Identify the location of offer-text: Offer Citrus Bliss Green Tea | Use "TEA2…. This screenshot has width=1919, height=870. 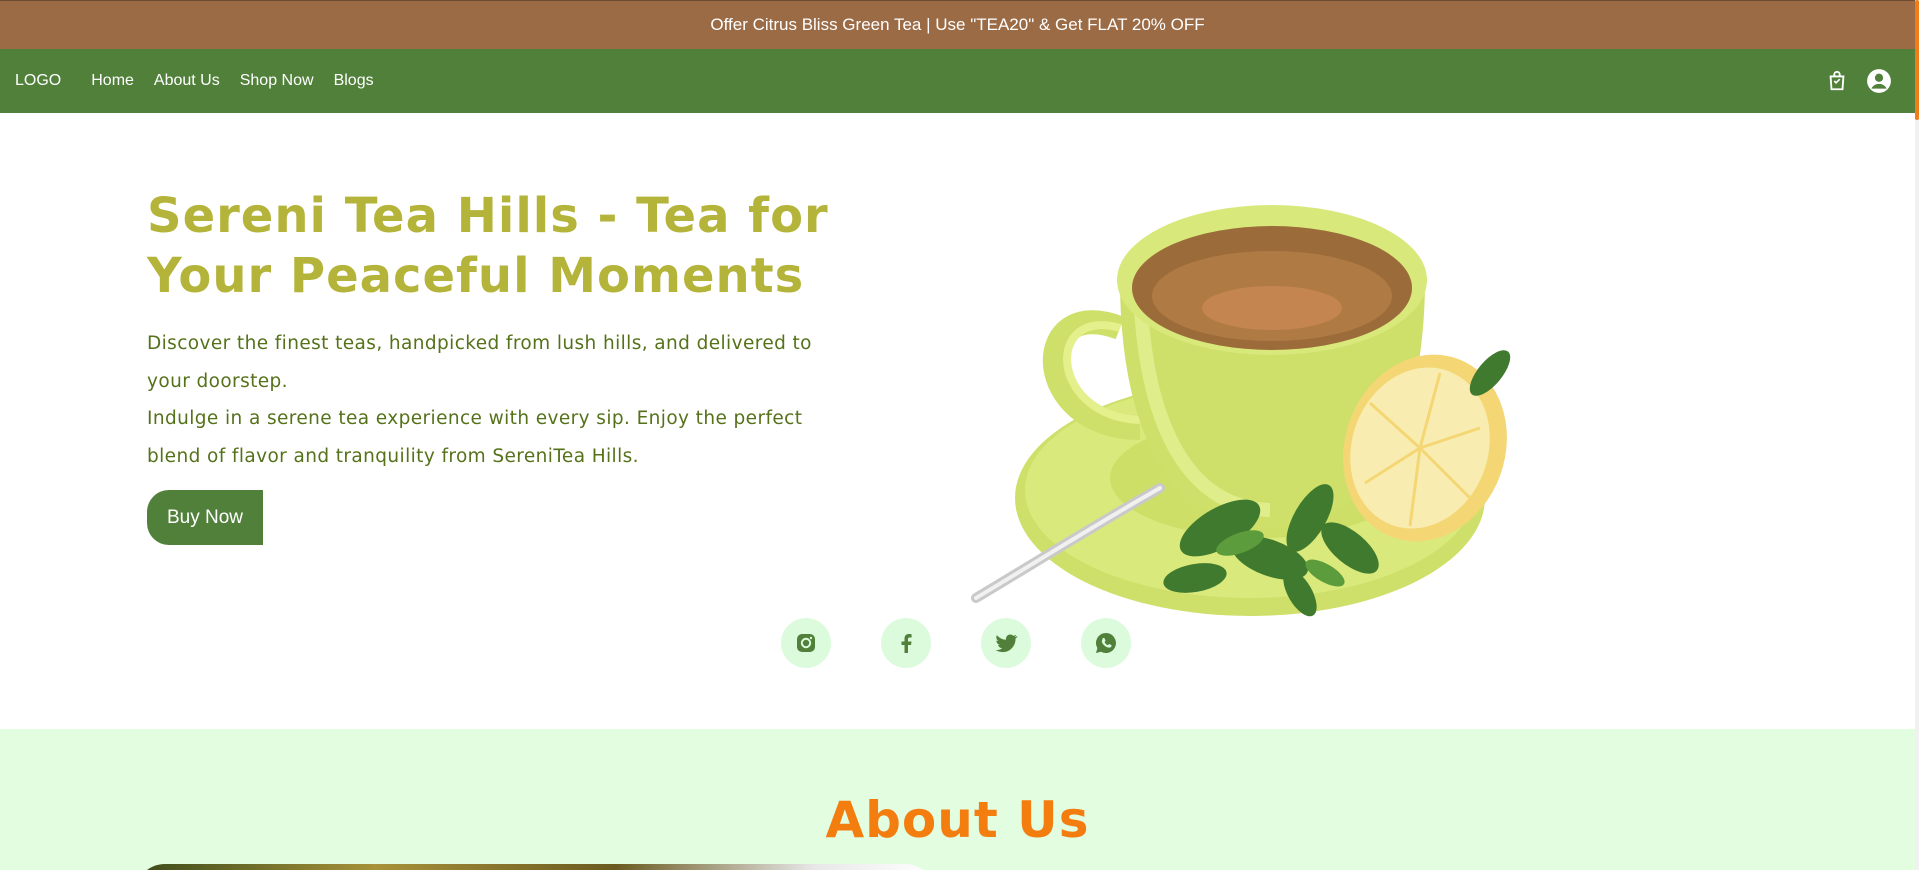
(957, 24).